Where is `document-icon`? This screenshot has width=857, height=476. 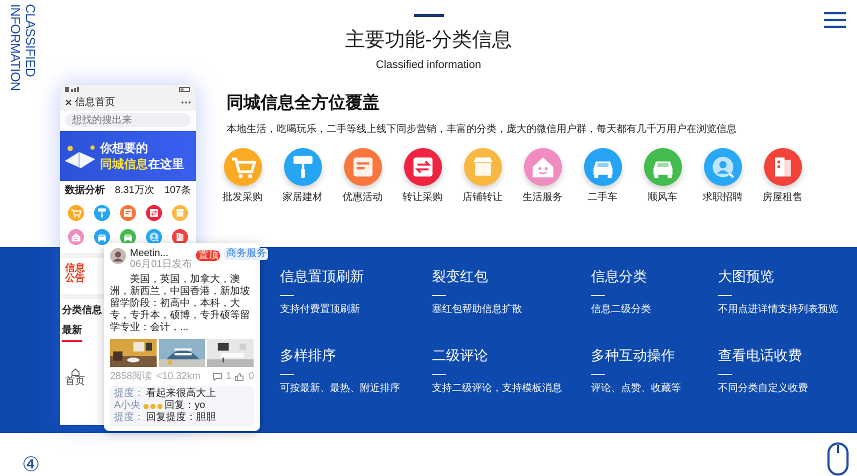
document-icon is located at coordinates (783, 167).